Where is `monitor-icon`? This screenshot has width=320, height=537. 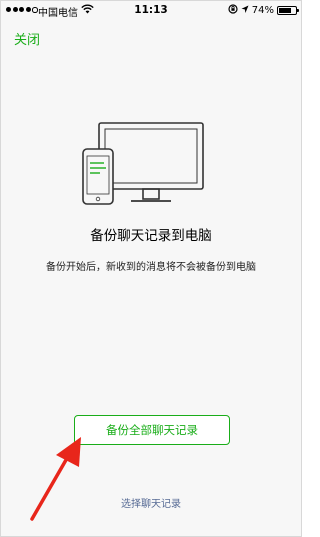 monitor-icon is located at coordinates (151, 162).